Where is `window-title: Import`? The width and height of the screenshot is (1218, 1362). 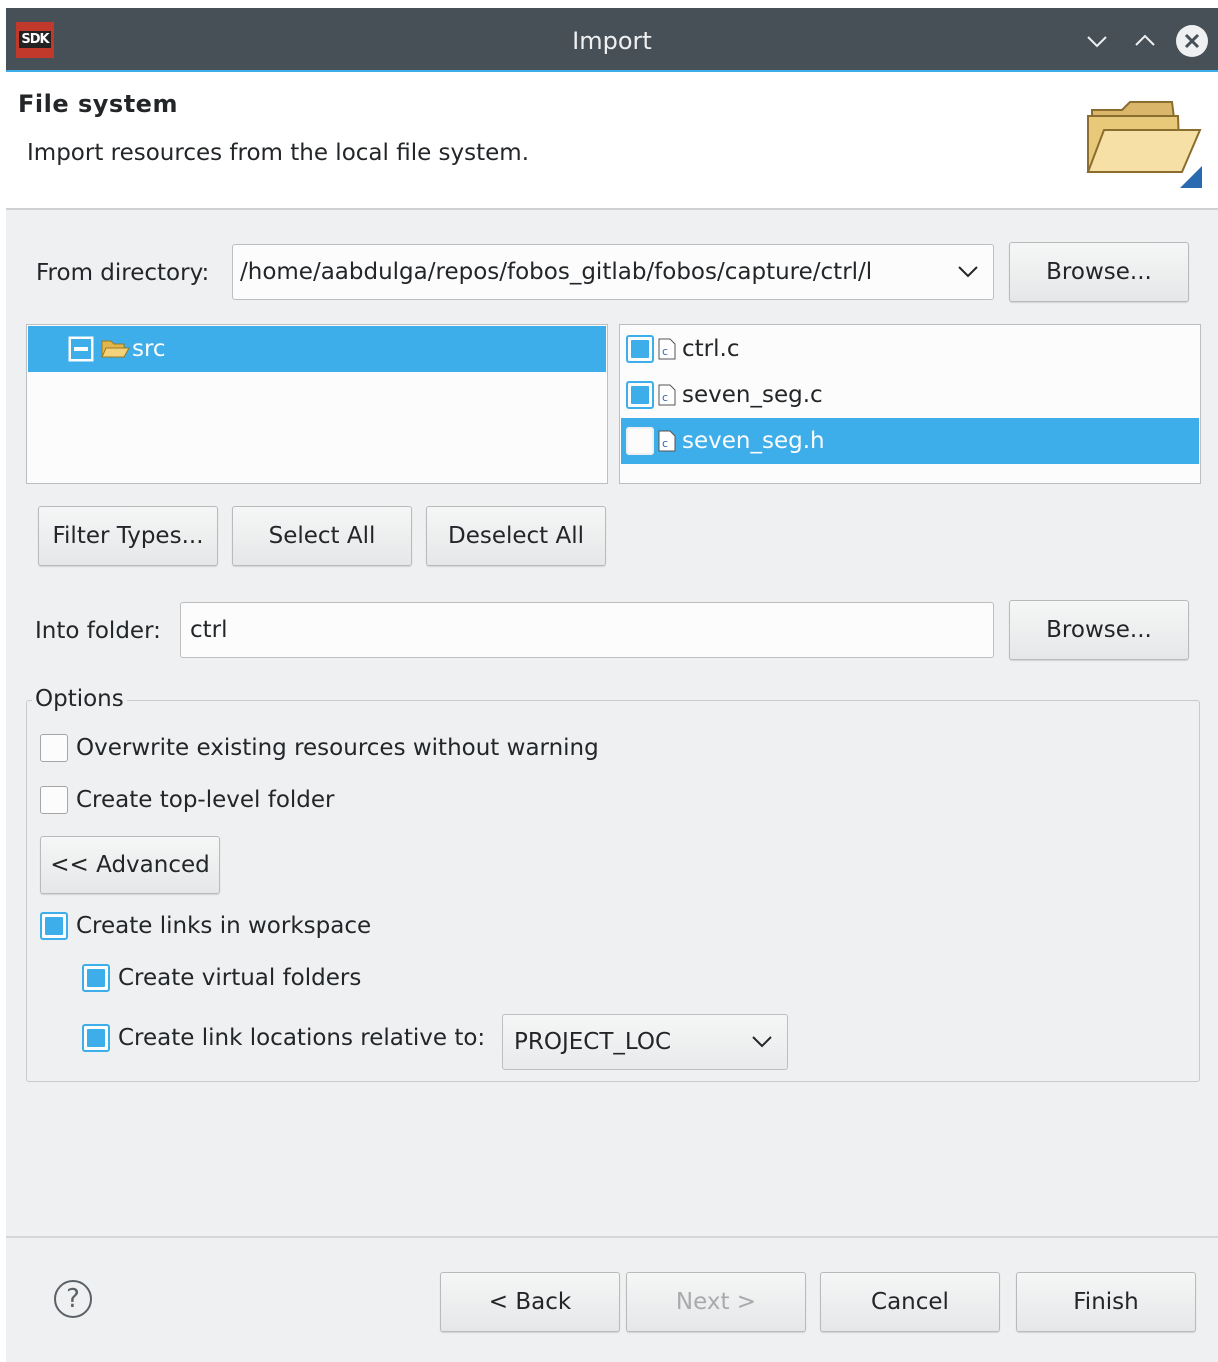
window-title: Import is located at coordinates (612, 41).